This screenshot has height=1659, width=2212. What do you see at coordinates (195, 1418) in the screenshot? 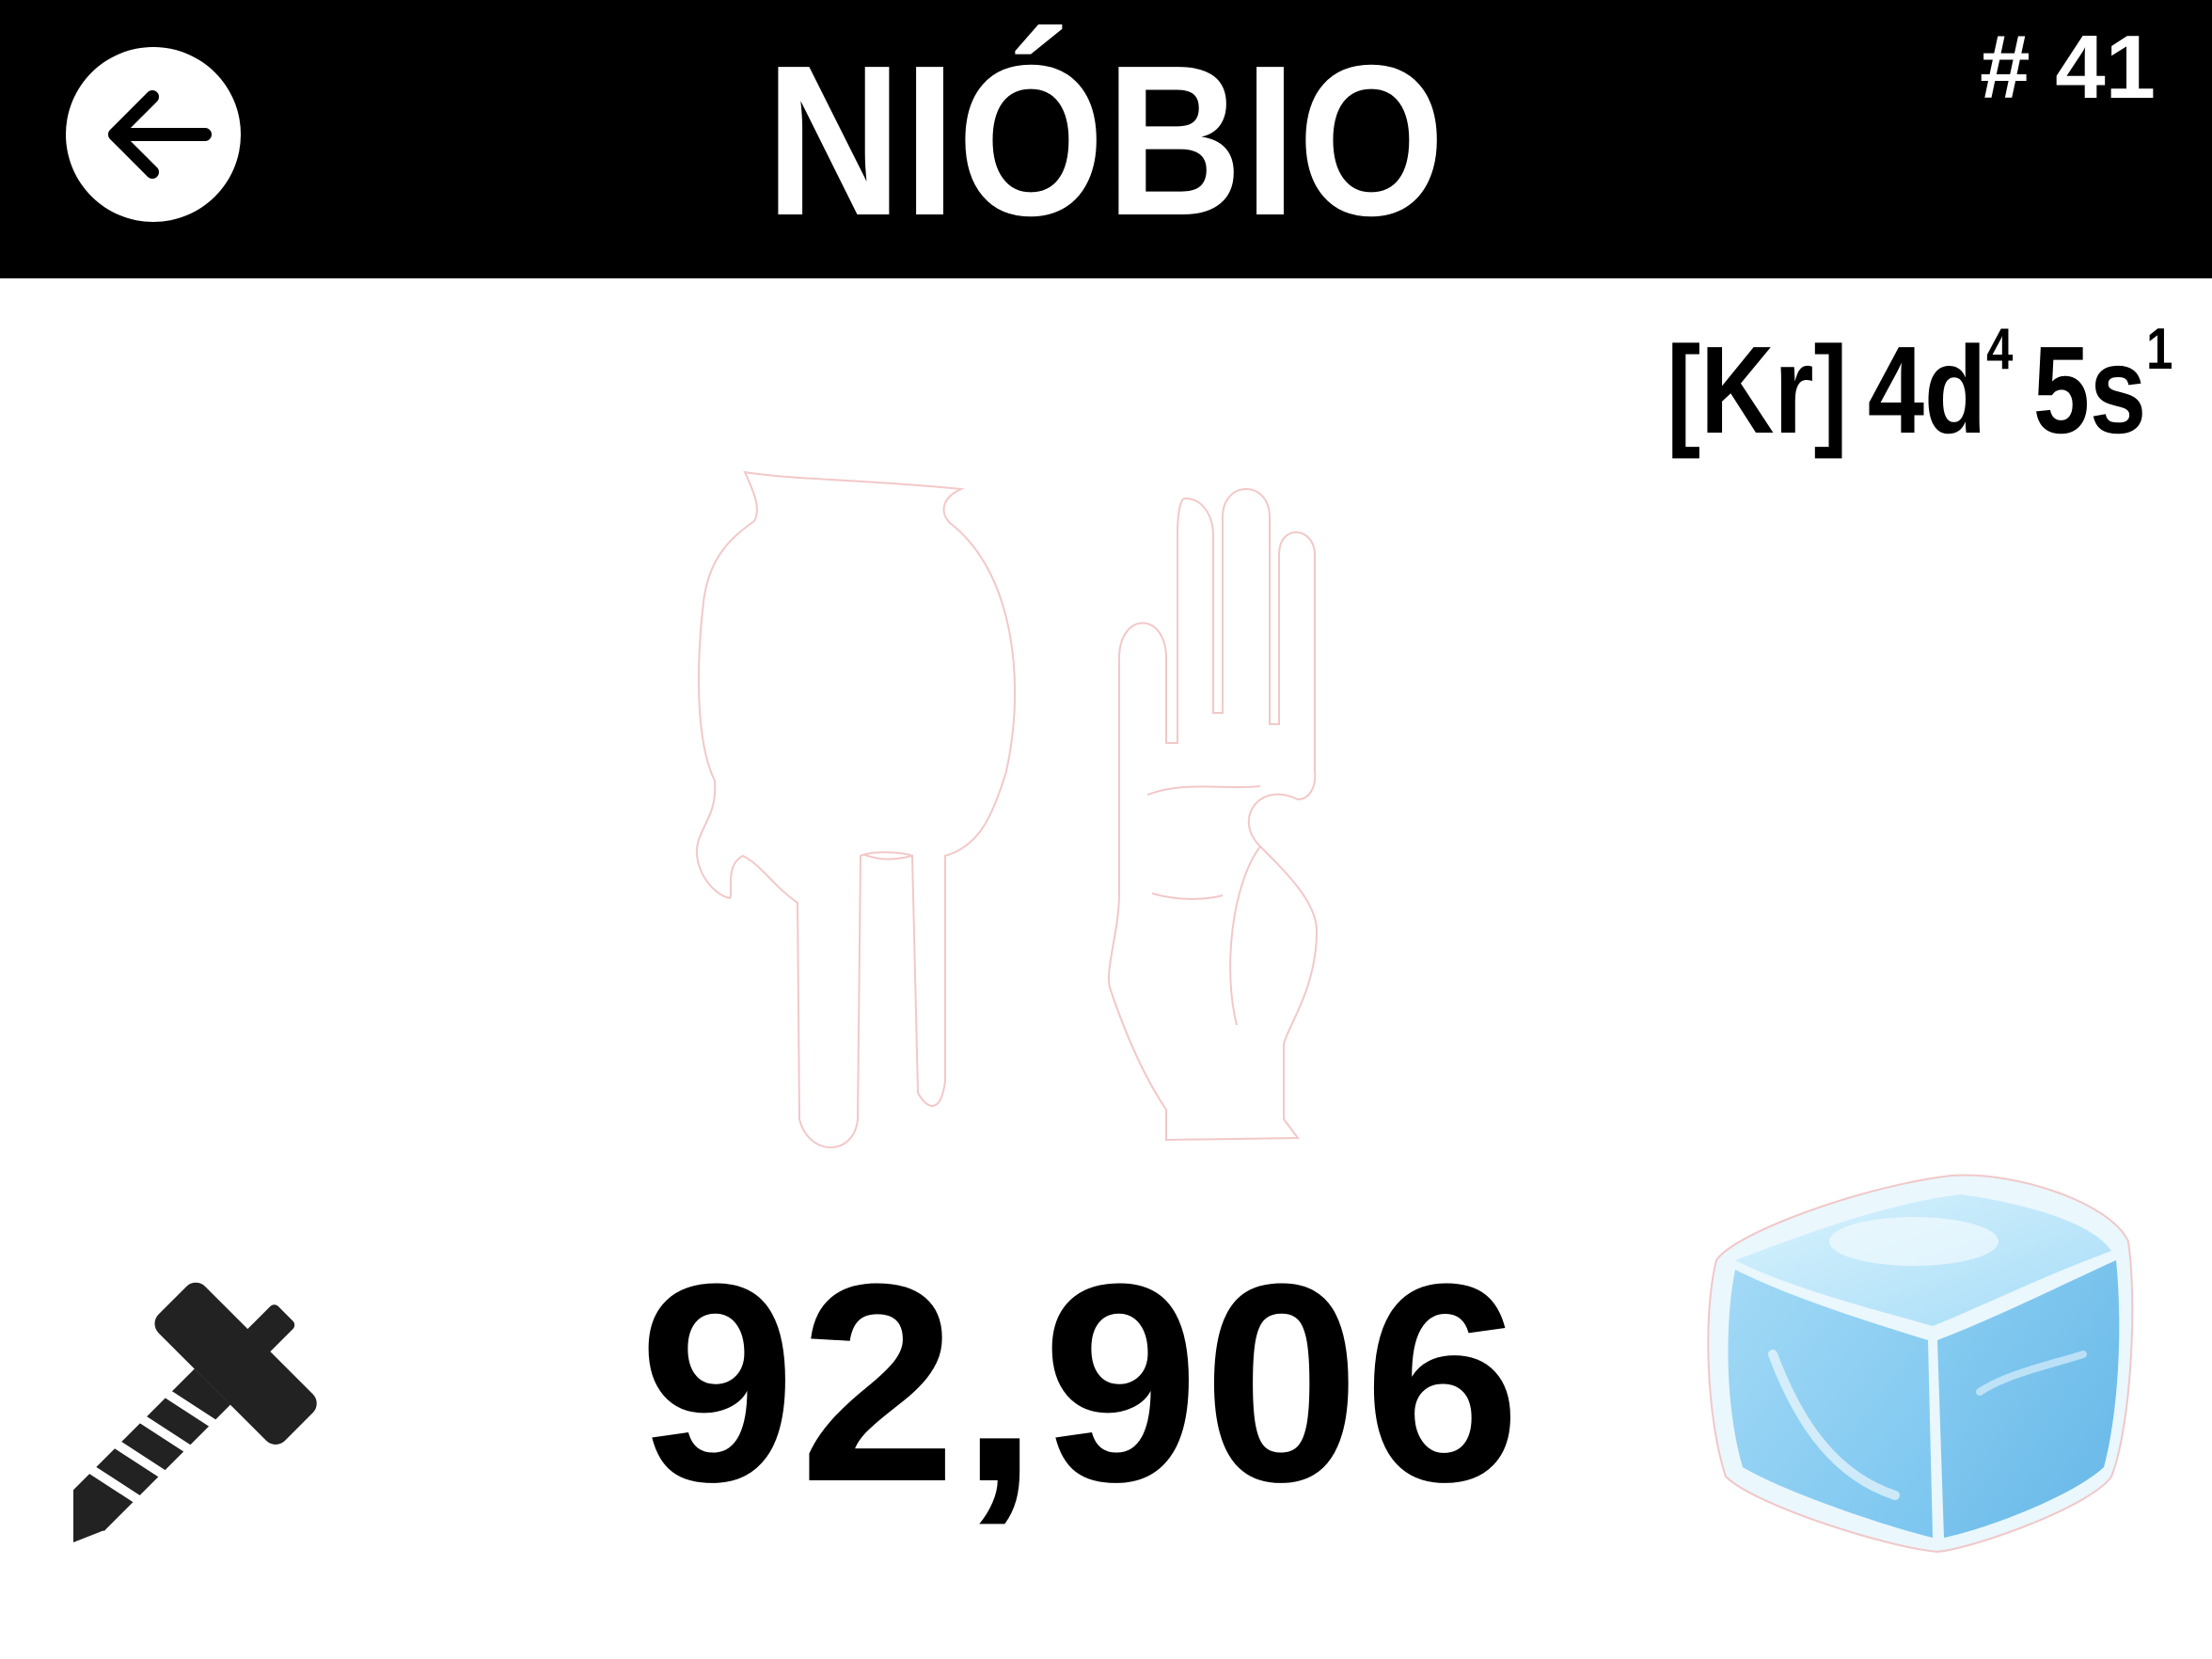
I see `screw-icon` at bounding box center [195, 1418].